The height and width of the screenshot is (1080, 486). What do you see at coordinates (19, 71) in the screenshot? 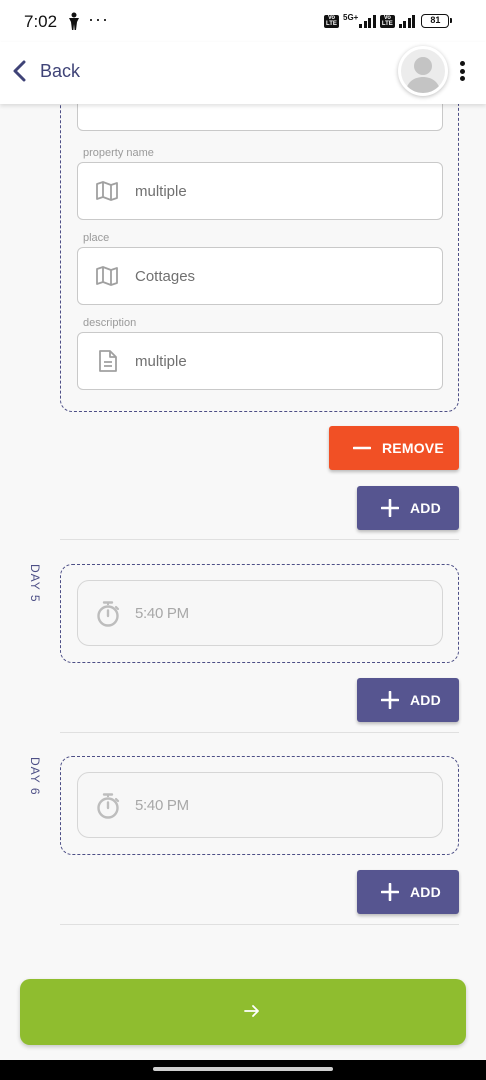
I see `chevron-left-icon` at bounding box center [19, 71].